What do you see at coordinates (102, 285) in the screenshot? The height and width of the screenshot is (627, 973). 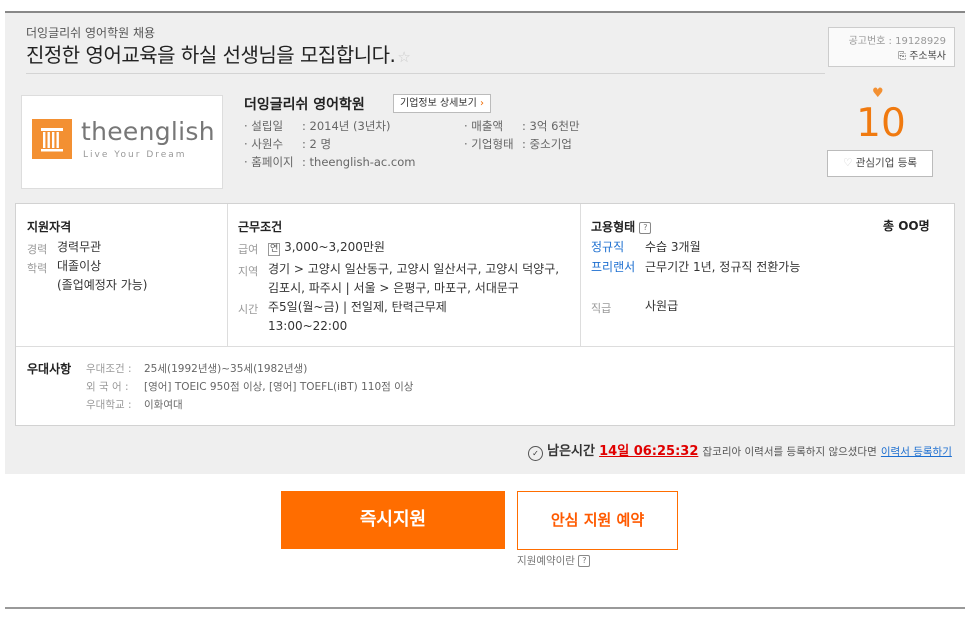 I see `education-note: (졸업예정자 가능)` at bounding box center [102, 285].